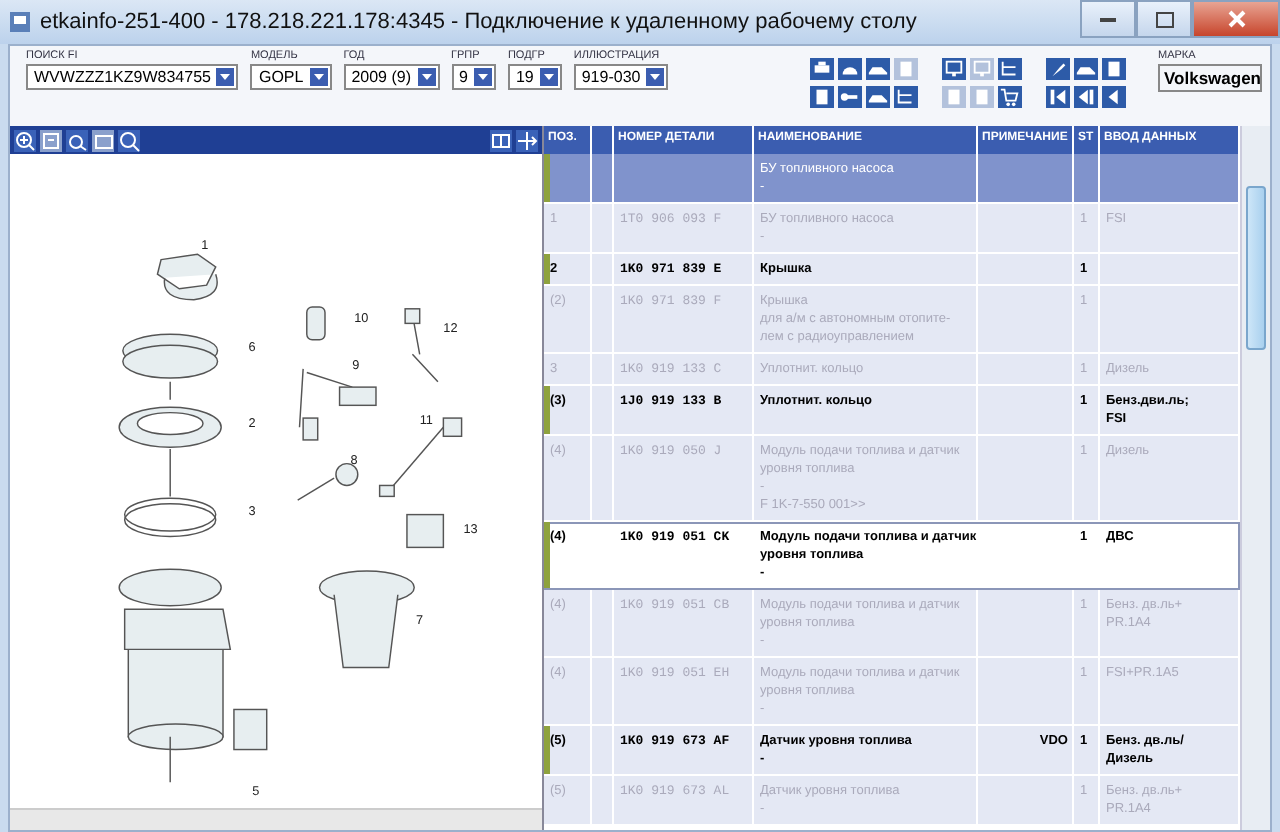  I want to click on close-icon, so click(1236, 19).